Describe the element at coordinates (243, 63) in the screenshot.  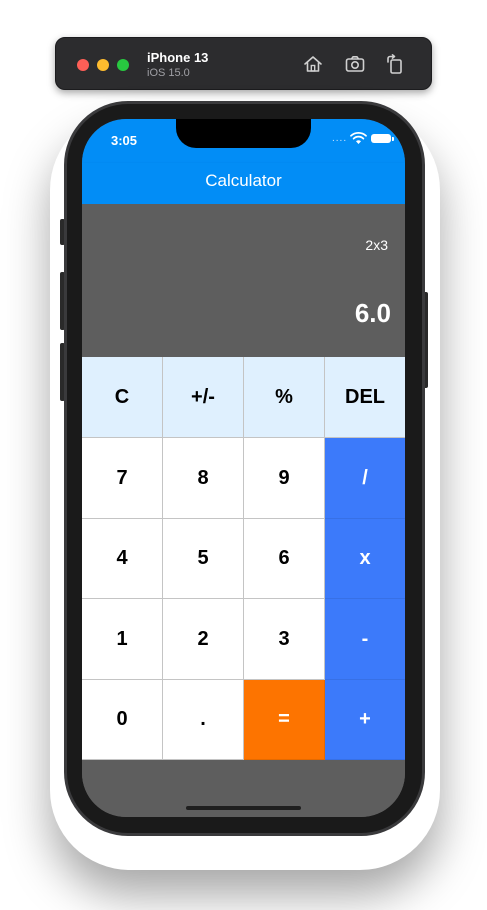
I see `simulator-title-bar: iPhone 13 iOS 15.0` at that location.